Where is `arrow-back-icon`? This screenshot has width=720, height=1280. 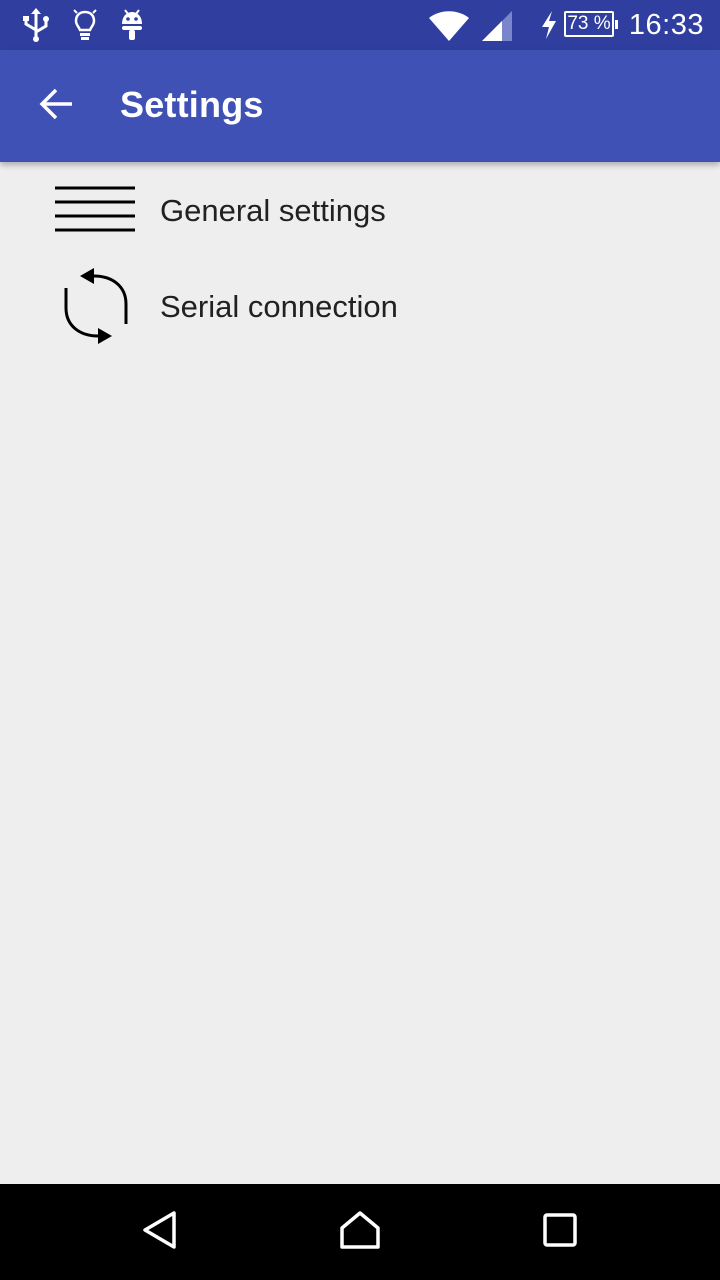
arrow-back-icon is located at coordinates (56, 106).